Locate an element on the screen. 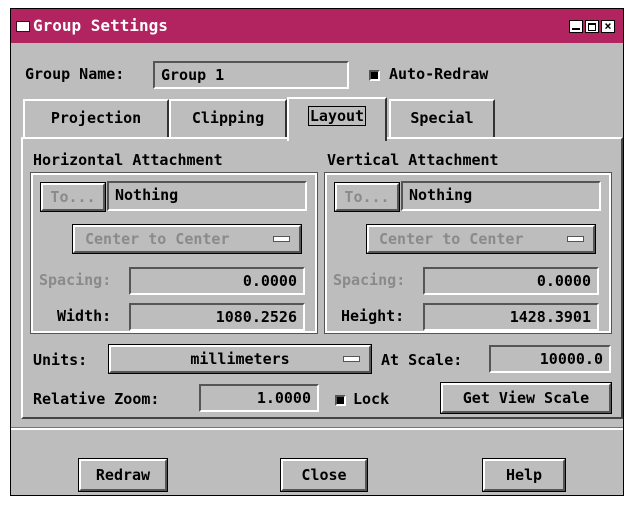  vertical-mode-label: Center to Center is located at coordinates (451, 239).